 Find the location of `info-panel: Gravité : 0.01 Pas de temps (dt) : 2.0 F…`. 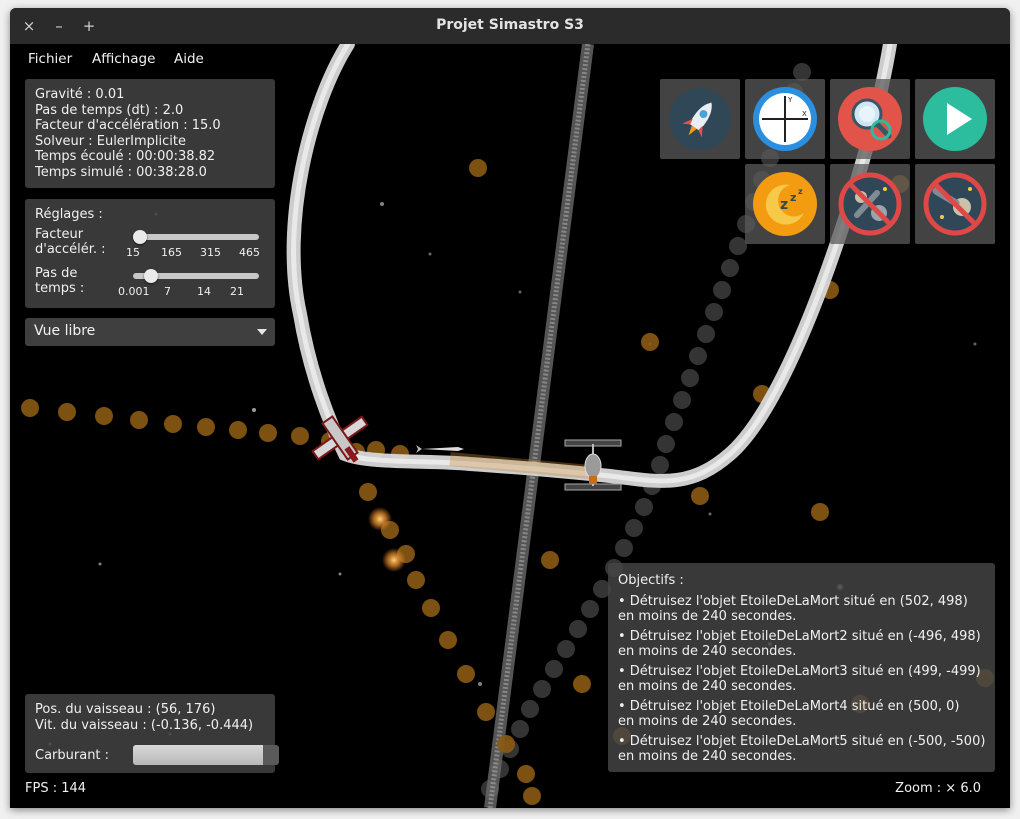

info-panel: Gravité : 0.01 Pas de temps (dt) : 2.0 F… is located at coordinates (150, 133).